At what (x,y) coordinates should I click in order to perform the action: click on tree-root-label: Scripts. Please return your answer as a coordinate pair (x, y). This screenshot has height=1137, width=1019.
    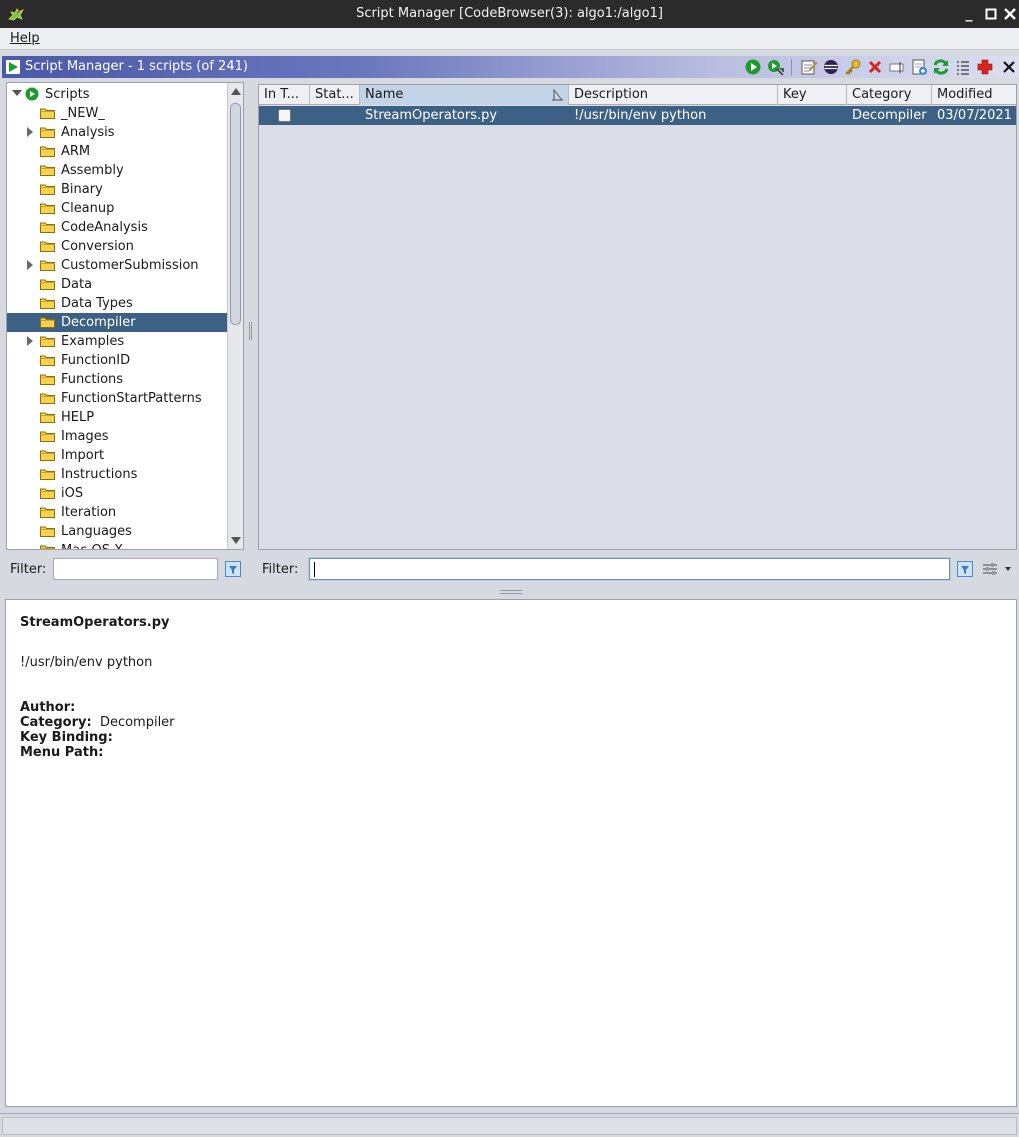
    Looking at the image, I should click on (67, 94).